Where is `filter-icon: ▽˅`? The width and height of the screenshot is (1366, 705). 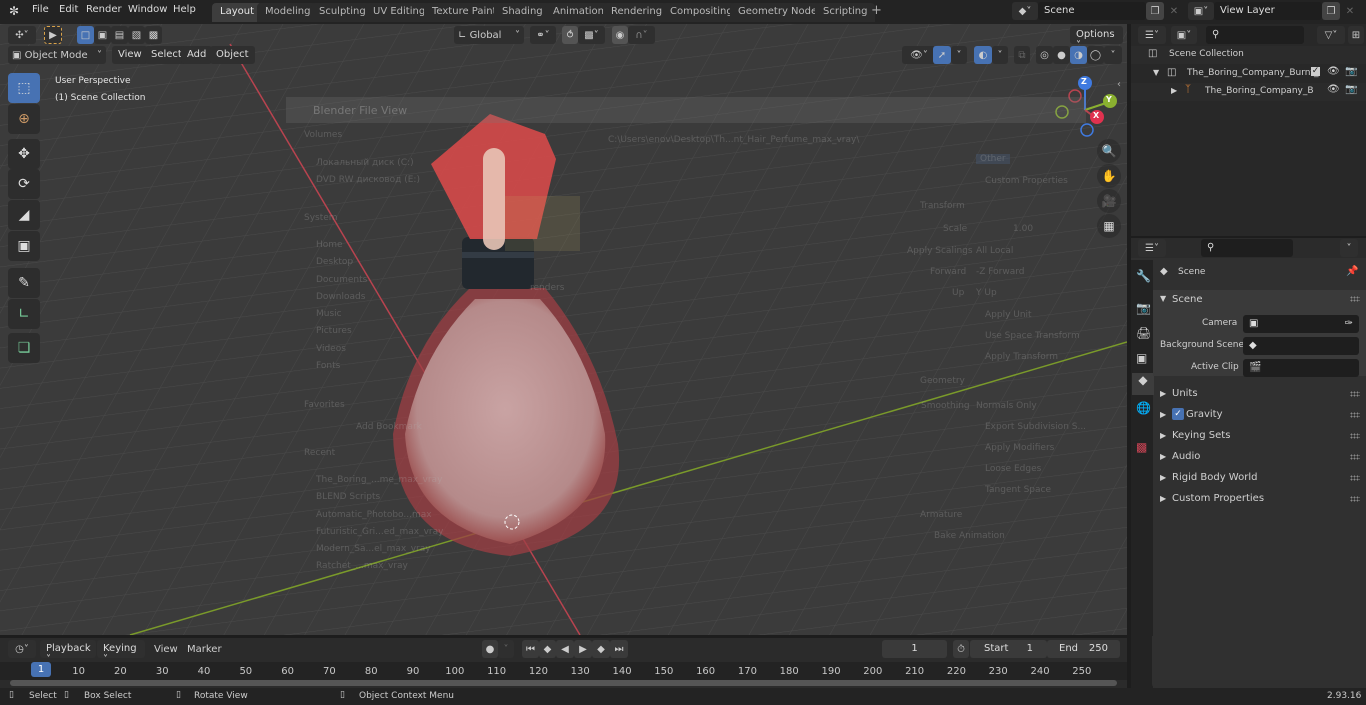
filter-icon: ▽˅ is located at coordinates (1331, 35).